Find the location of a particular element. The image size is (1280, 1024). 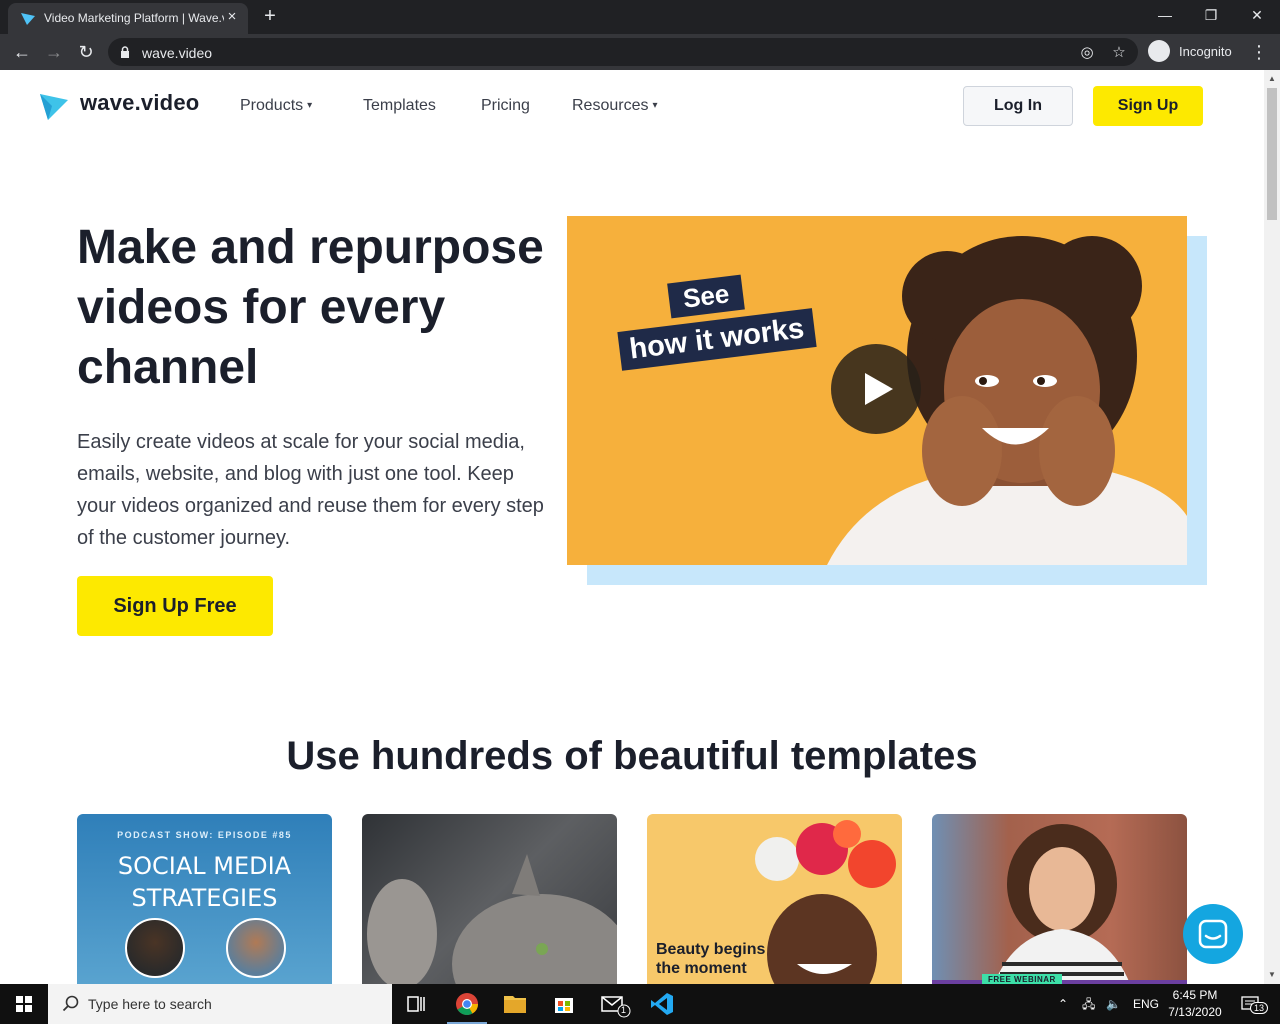

tray-chevron-up-icon: ⌃ is located at coordinates (1067, 1004).